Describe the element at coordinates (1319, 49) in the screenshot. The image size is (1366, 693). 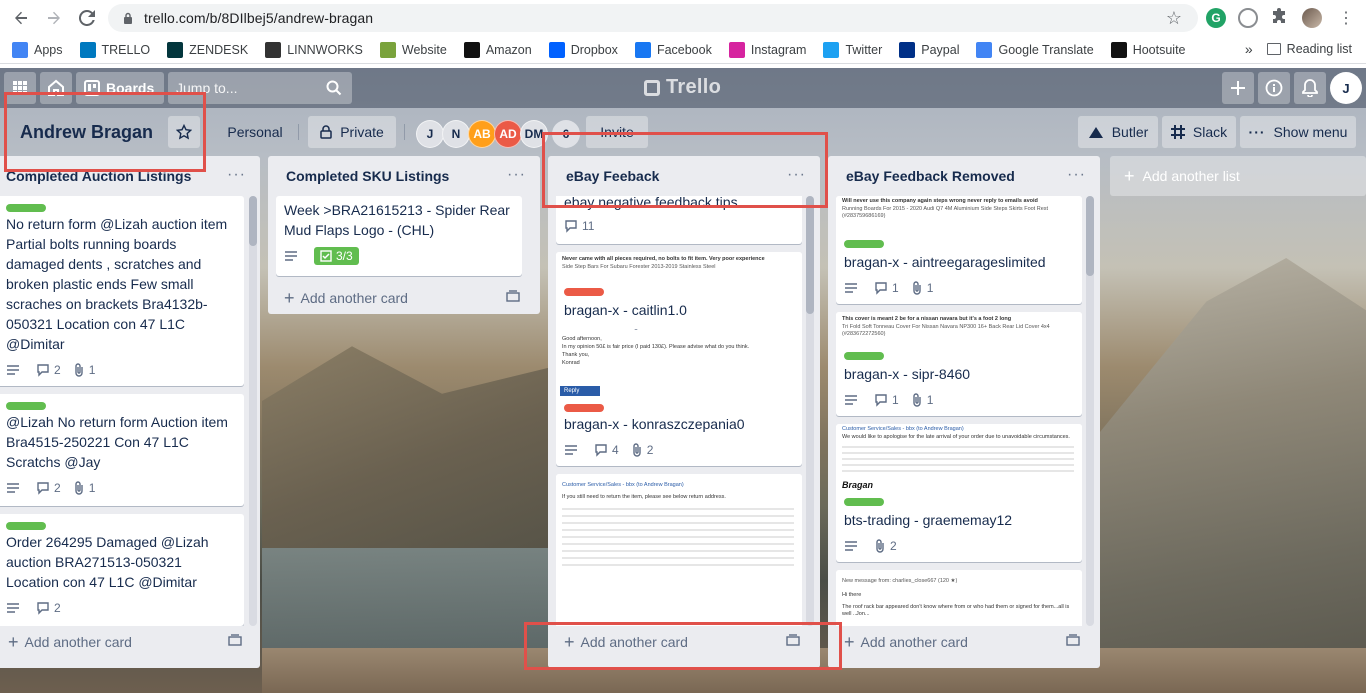
I see `reading-list-button: Reading list` at that location.